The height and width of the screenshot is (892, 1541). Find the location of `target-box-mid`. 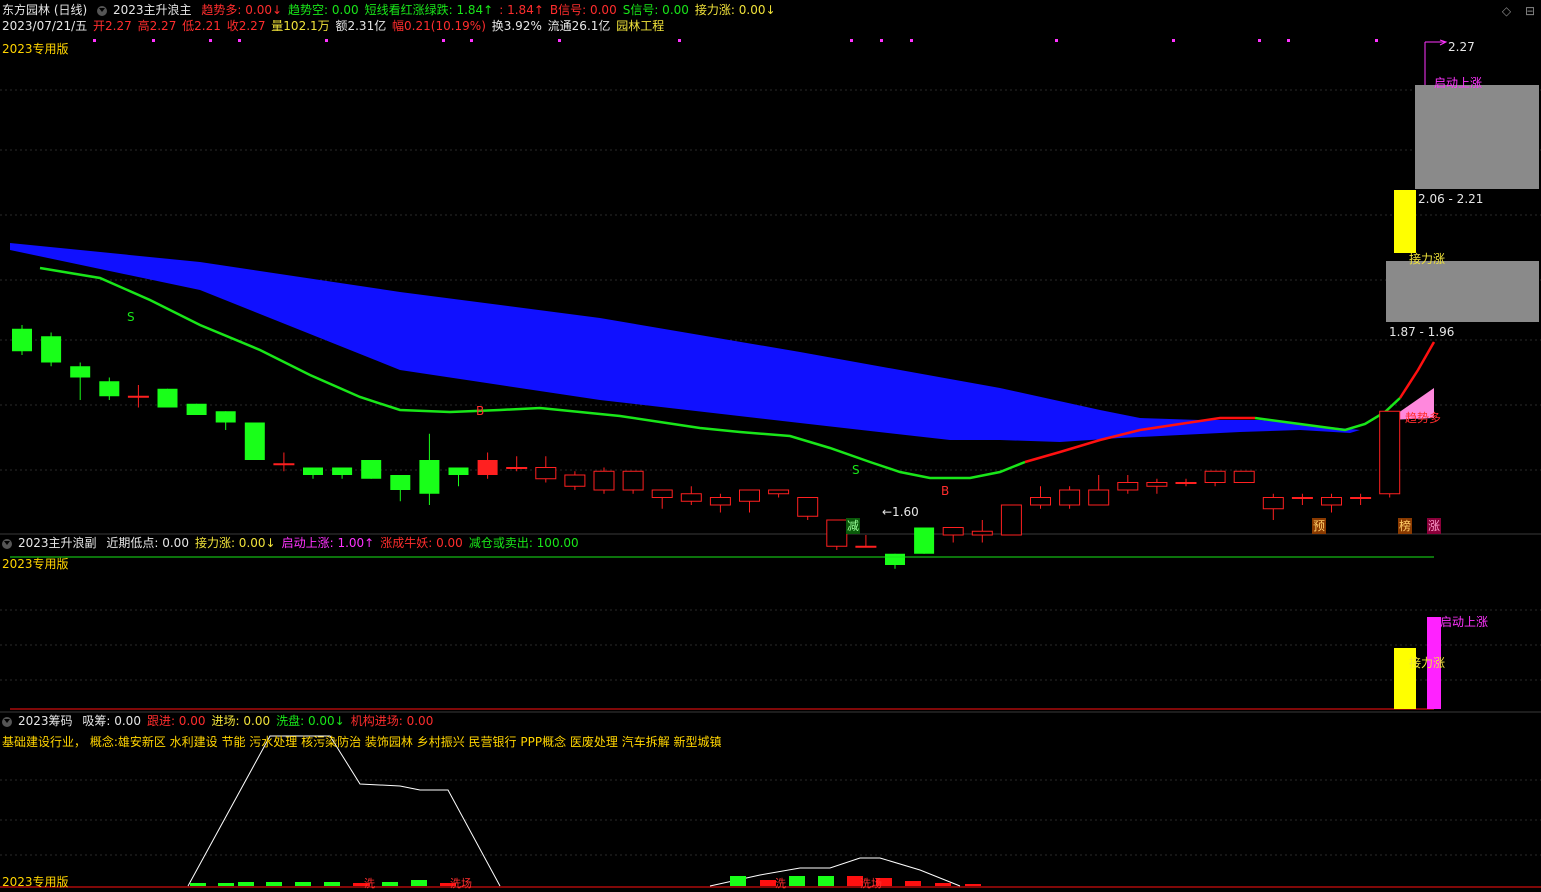

target-box-mid is located at coordinates (1462, 291).